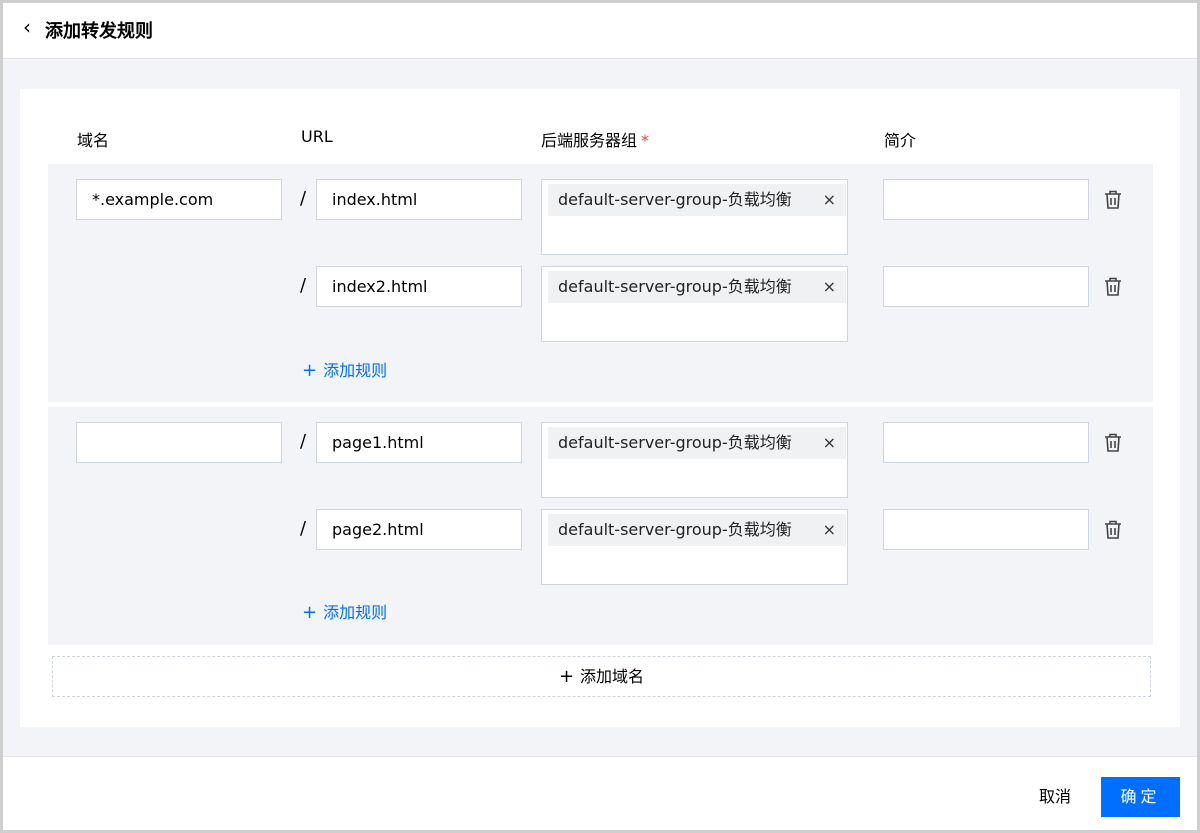  What do you see at coordinates (1140, 797) in the screenshot?
I see `confirm-button: 确定` at bounding box center [1140, 797].